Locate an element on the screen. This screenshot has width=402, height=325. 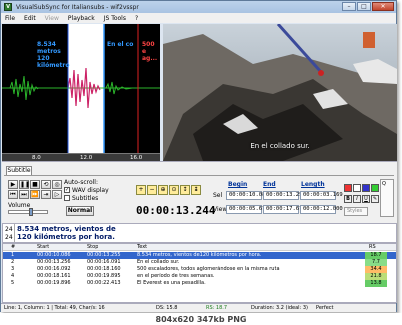
row-start: 00:00:19.896 is located at coordinates (54, 283).